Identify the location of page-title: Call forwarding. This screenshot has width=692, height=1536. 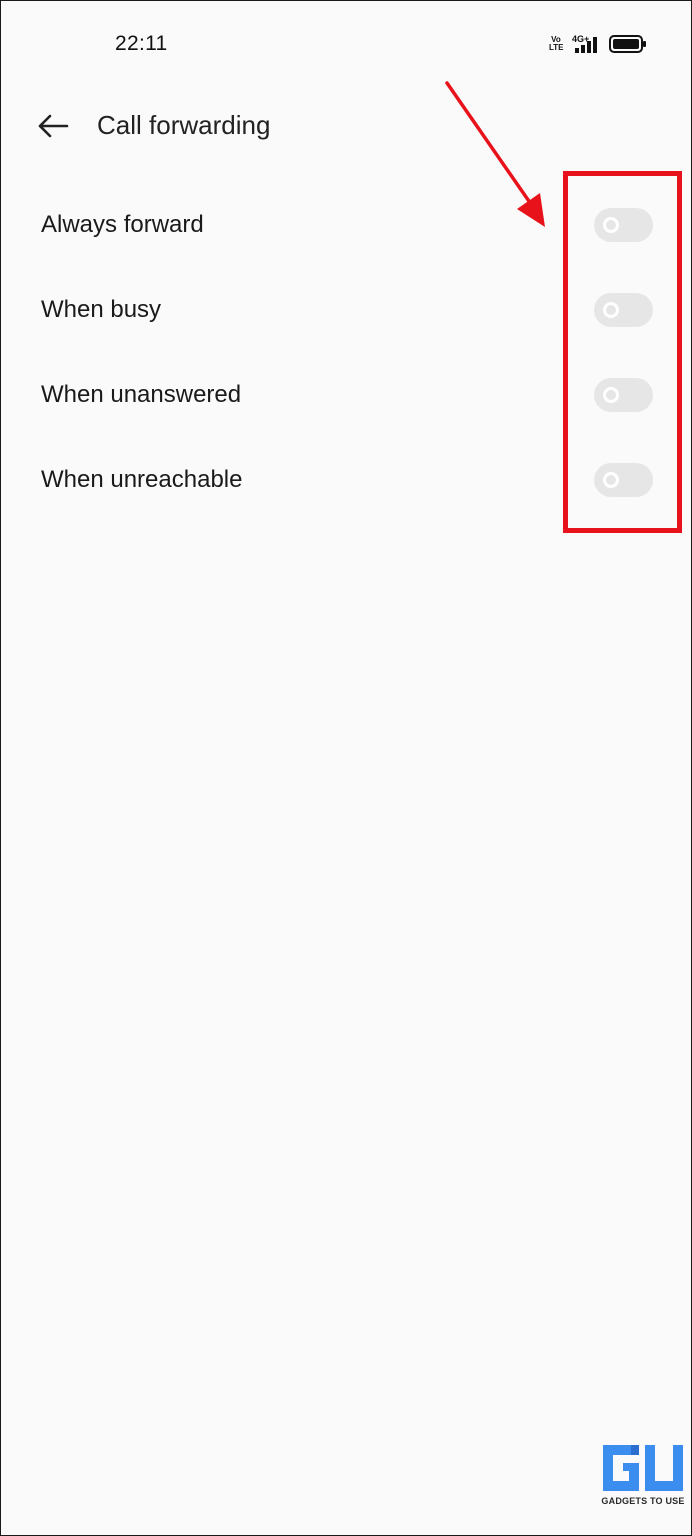
(184, 125).